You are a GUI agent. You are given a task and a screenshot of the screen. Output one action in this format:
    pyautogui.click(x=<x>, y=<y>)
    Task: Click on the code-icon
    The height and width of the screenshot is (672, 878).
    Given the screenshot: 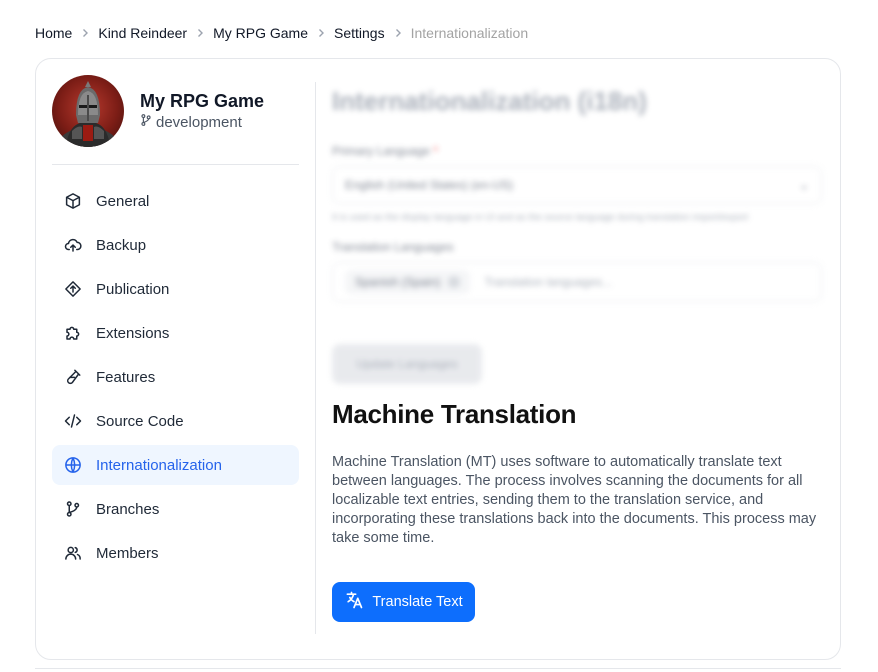 What is the action you would take?
    pyautogui.click(x=73, y=421)
    